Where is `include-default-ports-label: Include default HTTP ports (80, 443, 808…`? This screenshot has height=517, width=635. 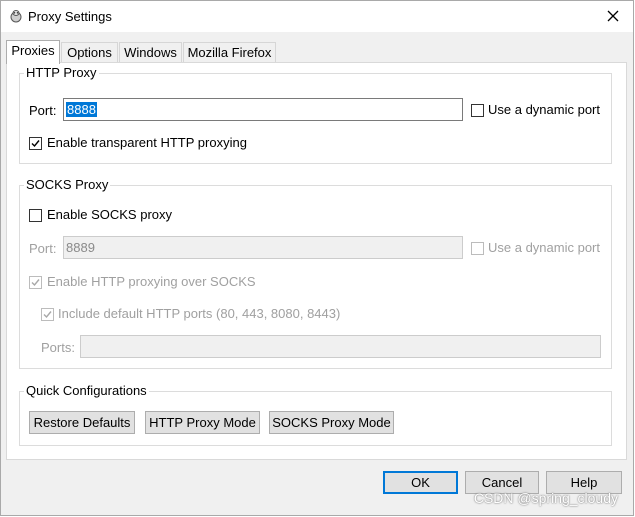
include-default-ports-label: Include default HTTP ports (80, 443, 808… is located at coordinates (199, 313).